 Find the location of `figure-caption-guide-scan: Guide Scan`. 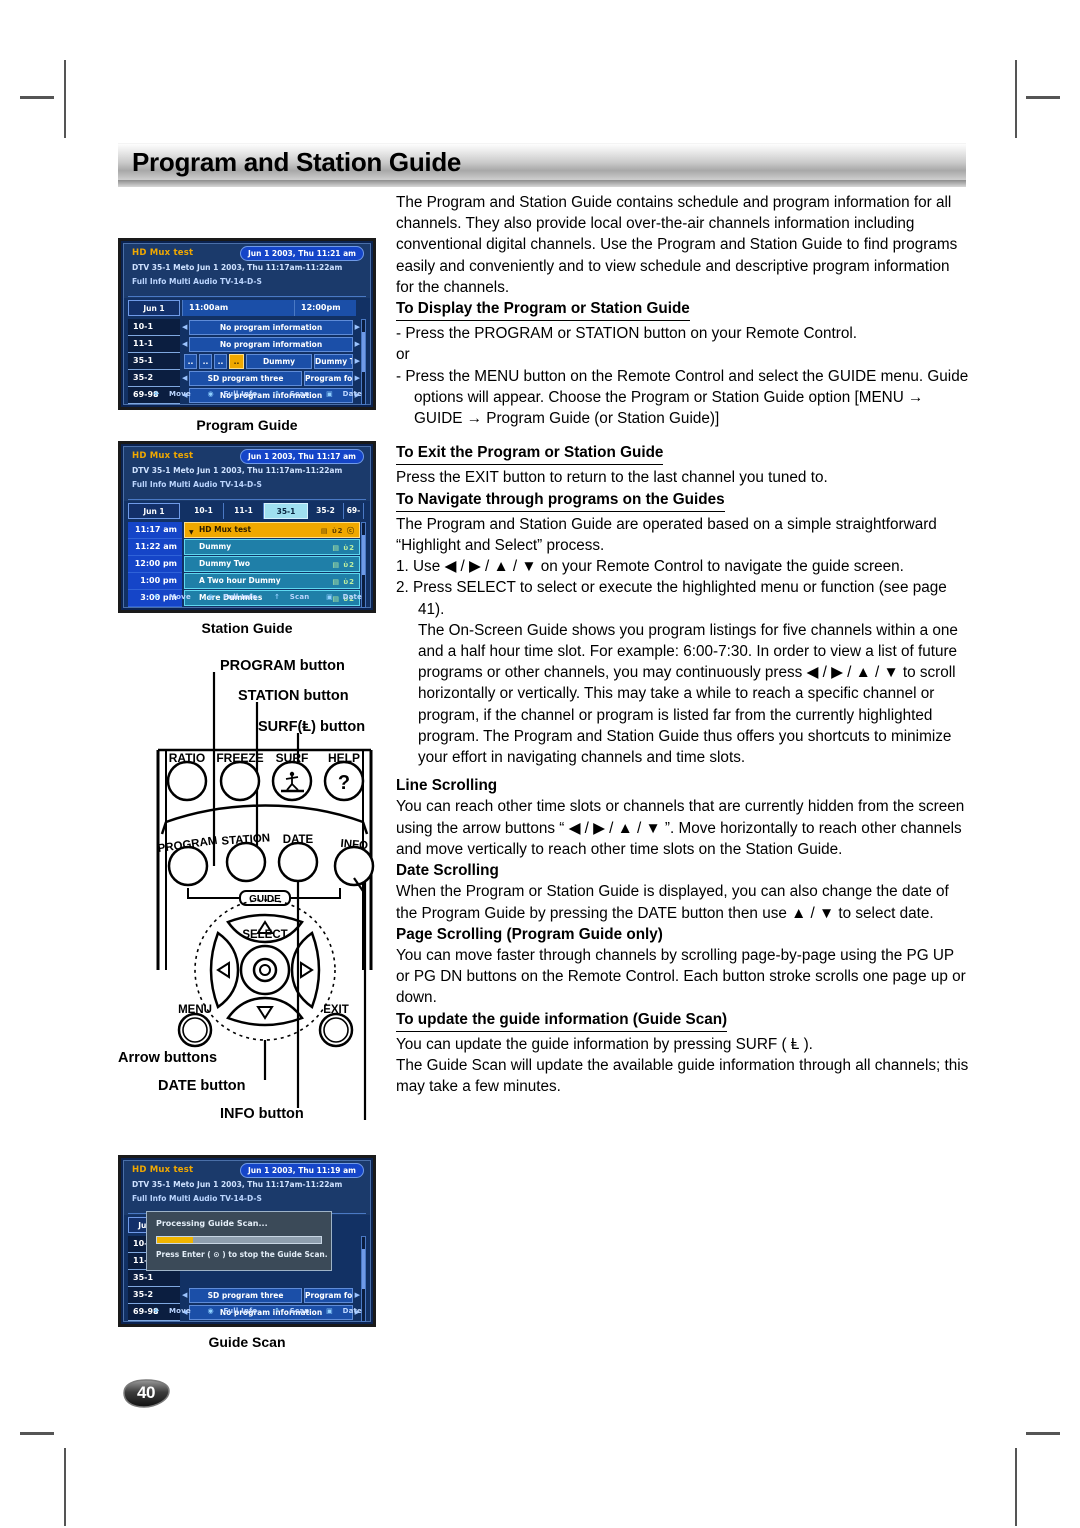

figure-caption-guide-scan: Guide Scan is located at coordinates (247, 1342).